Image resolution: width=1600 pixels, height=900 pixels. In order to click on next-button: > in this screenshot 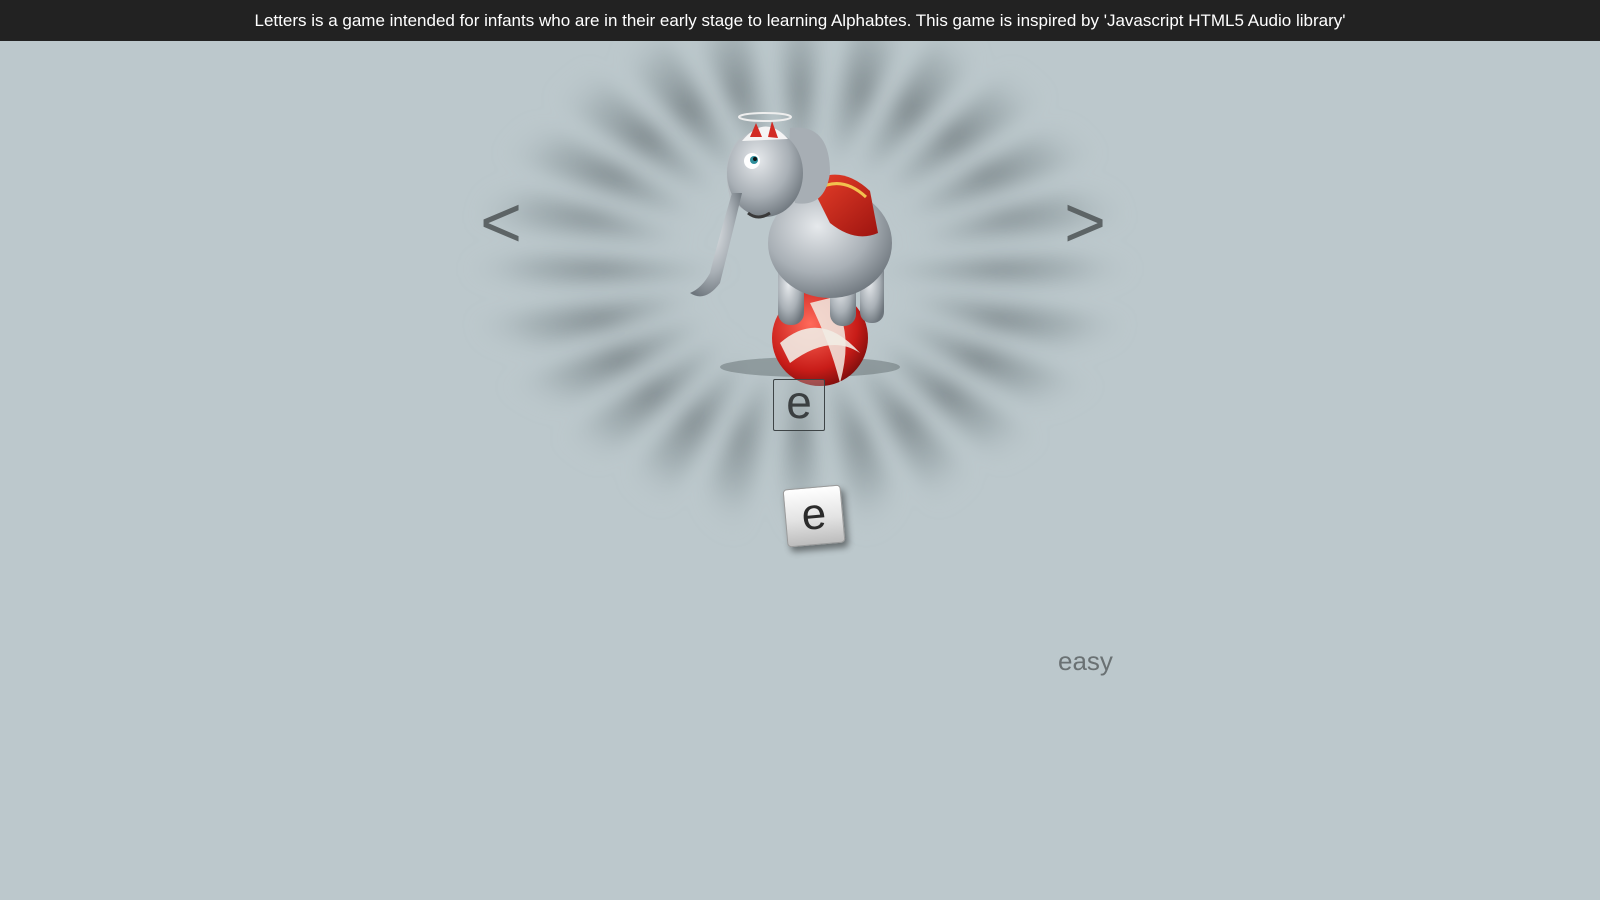, I will do `click(1085, 223)`.